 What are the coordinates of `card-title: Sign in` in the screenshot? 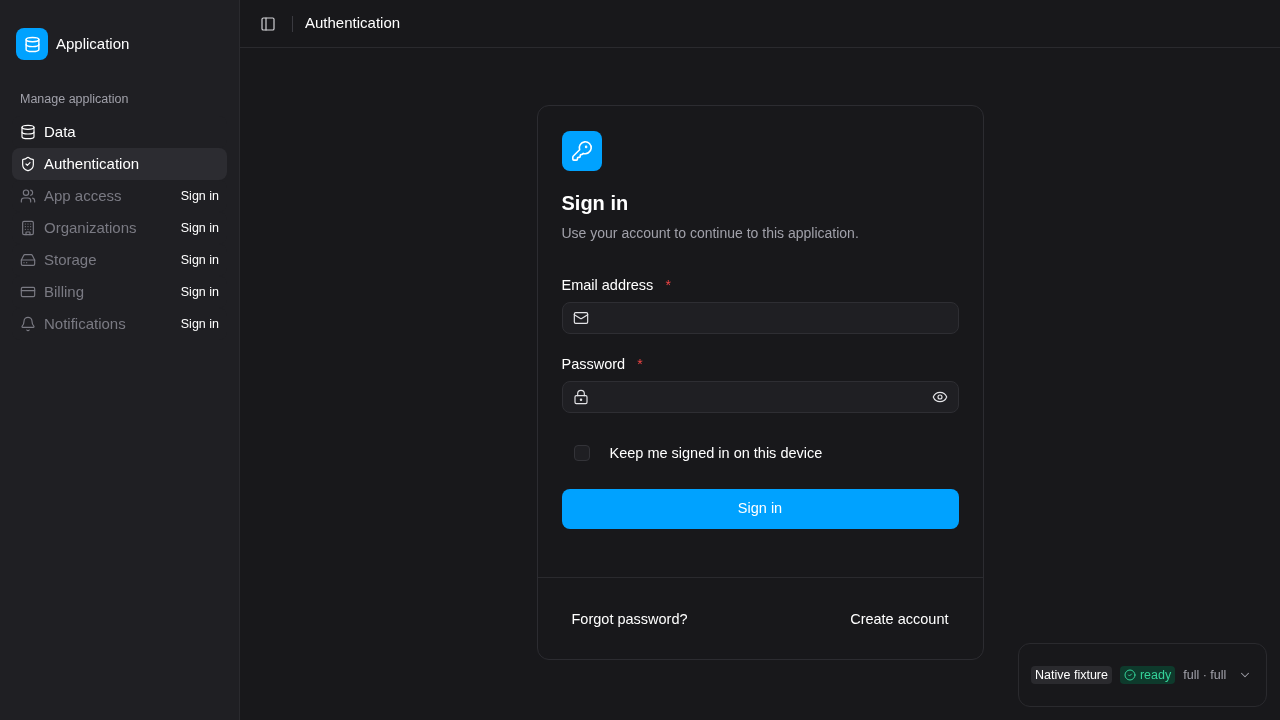 It's located at (595, 203).